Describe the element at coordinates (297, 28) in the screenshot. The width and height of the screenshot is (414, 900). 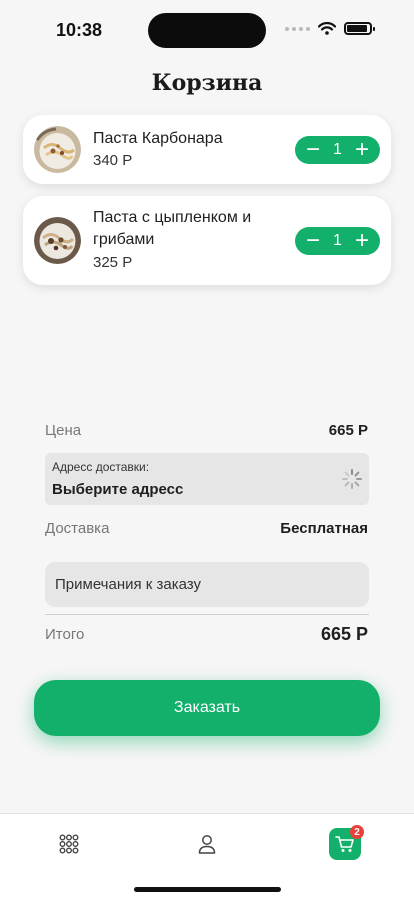
I see `signal-icon` at that location.